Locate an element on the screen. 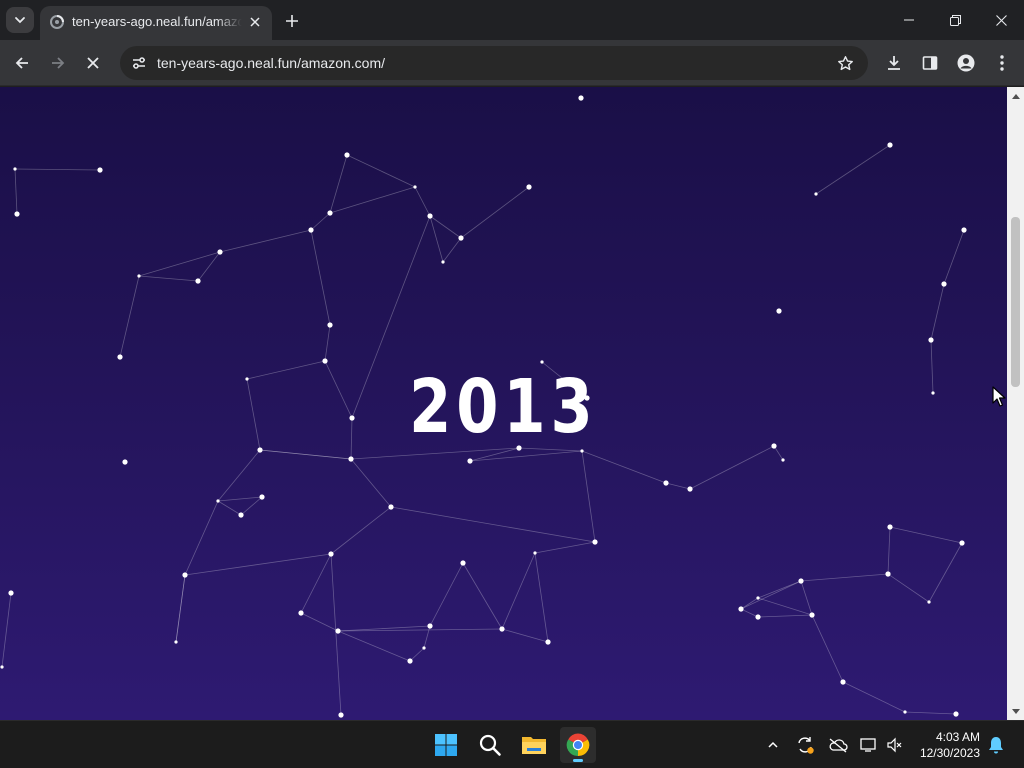 Image resolution: width=1024 pixels, height=768 pixels. minimize-button is located at coordinates (909, 20).